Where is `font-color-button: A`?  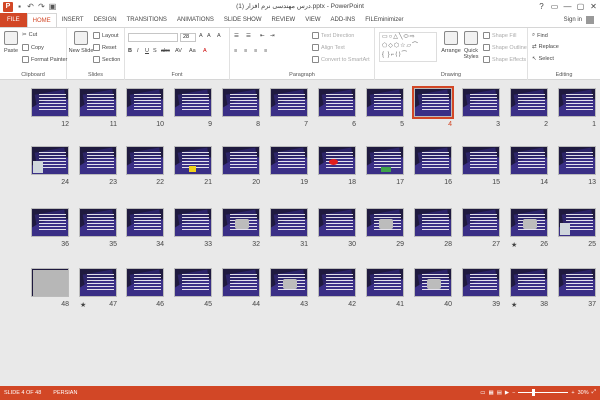
font-color-button: A is located at coordinates (205, 51).